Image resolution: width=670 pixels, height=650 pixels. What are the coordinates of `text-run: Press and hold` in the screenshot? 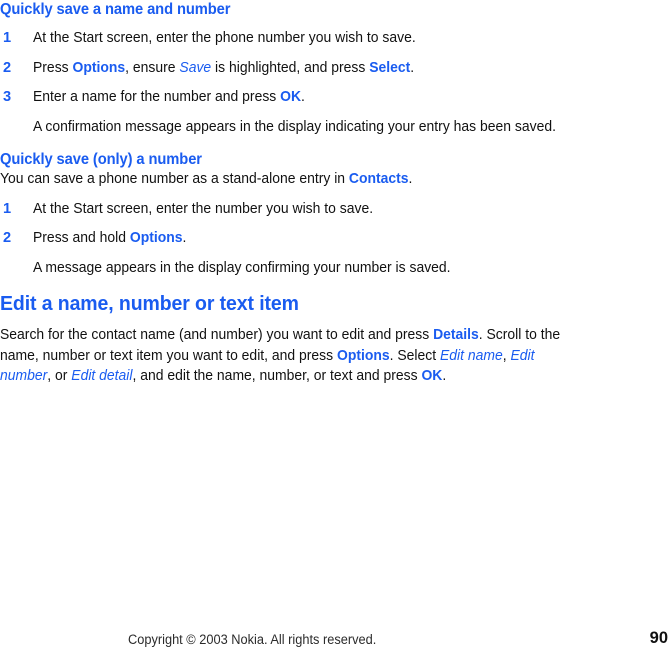 It's located at (81, 238).